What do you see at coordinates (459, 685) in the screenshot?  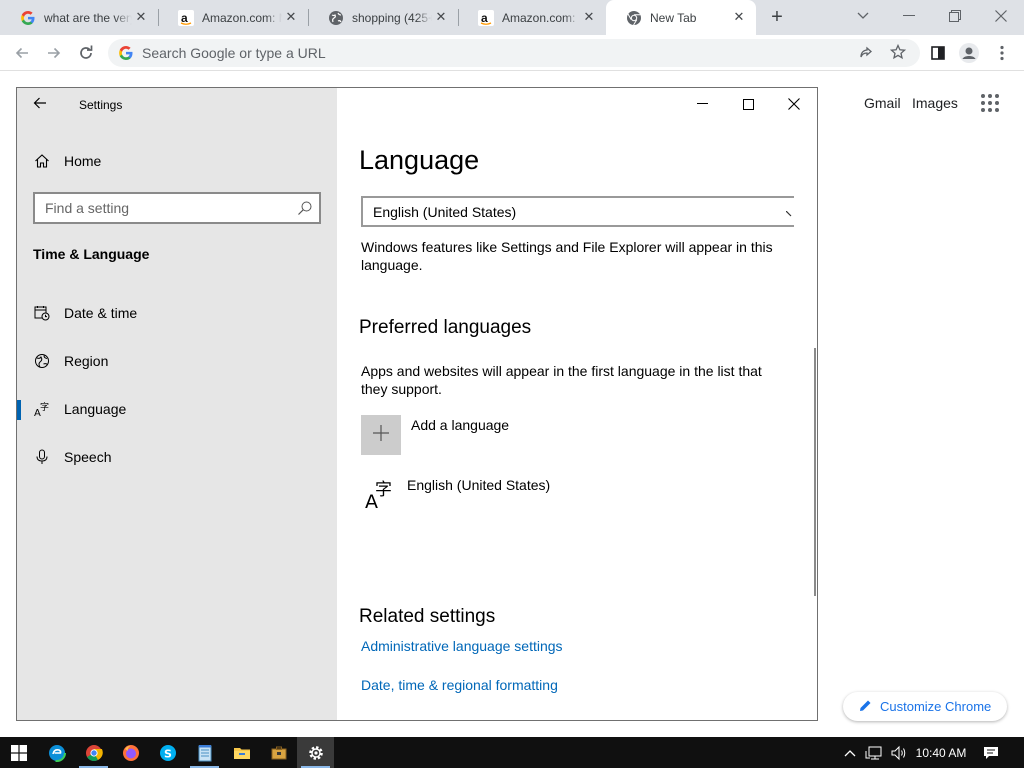 I see `regional-formatting-link: Date, time & regional formatting` at bounding box center [459, 685].